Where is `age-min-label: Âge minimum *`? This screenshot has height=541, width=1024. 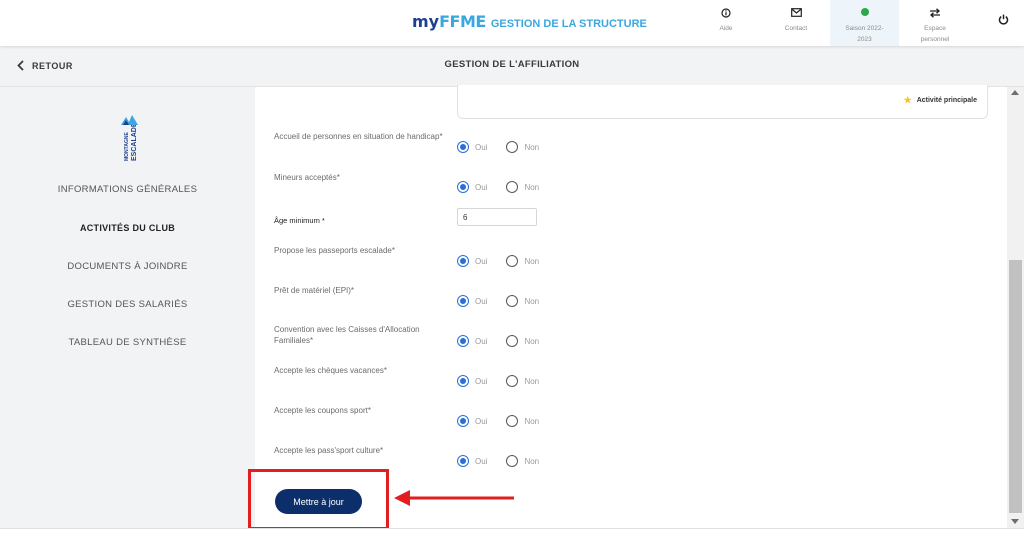
age-min-label: Âge minimum * is located at coordinates (299, 220).